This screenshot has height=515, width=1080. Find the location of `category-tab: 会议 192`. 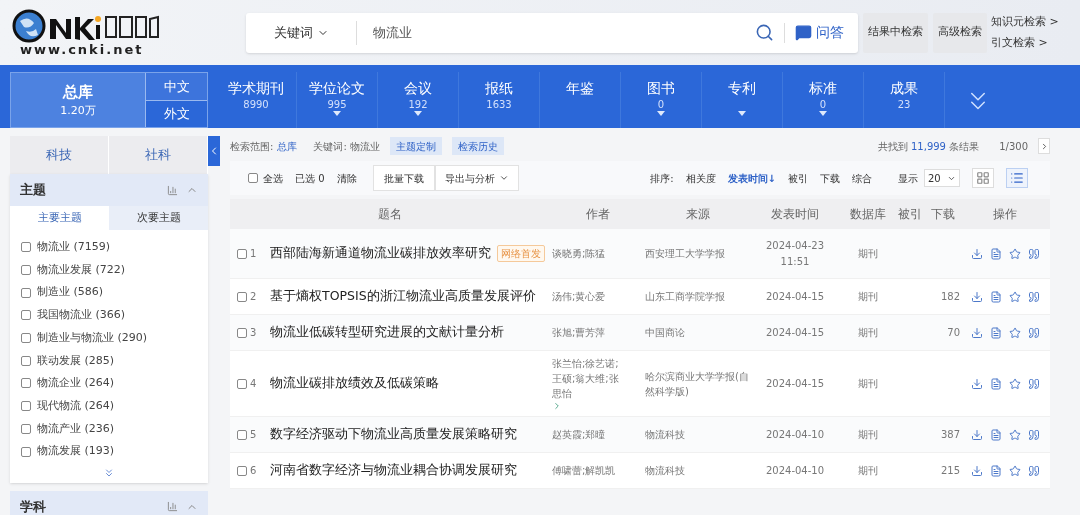

category-tab: 会议 192 is located at coordinates (418, 100).